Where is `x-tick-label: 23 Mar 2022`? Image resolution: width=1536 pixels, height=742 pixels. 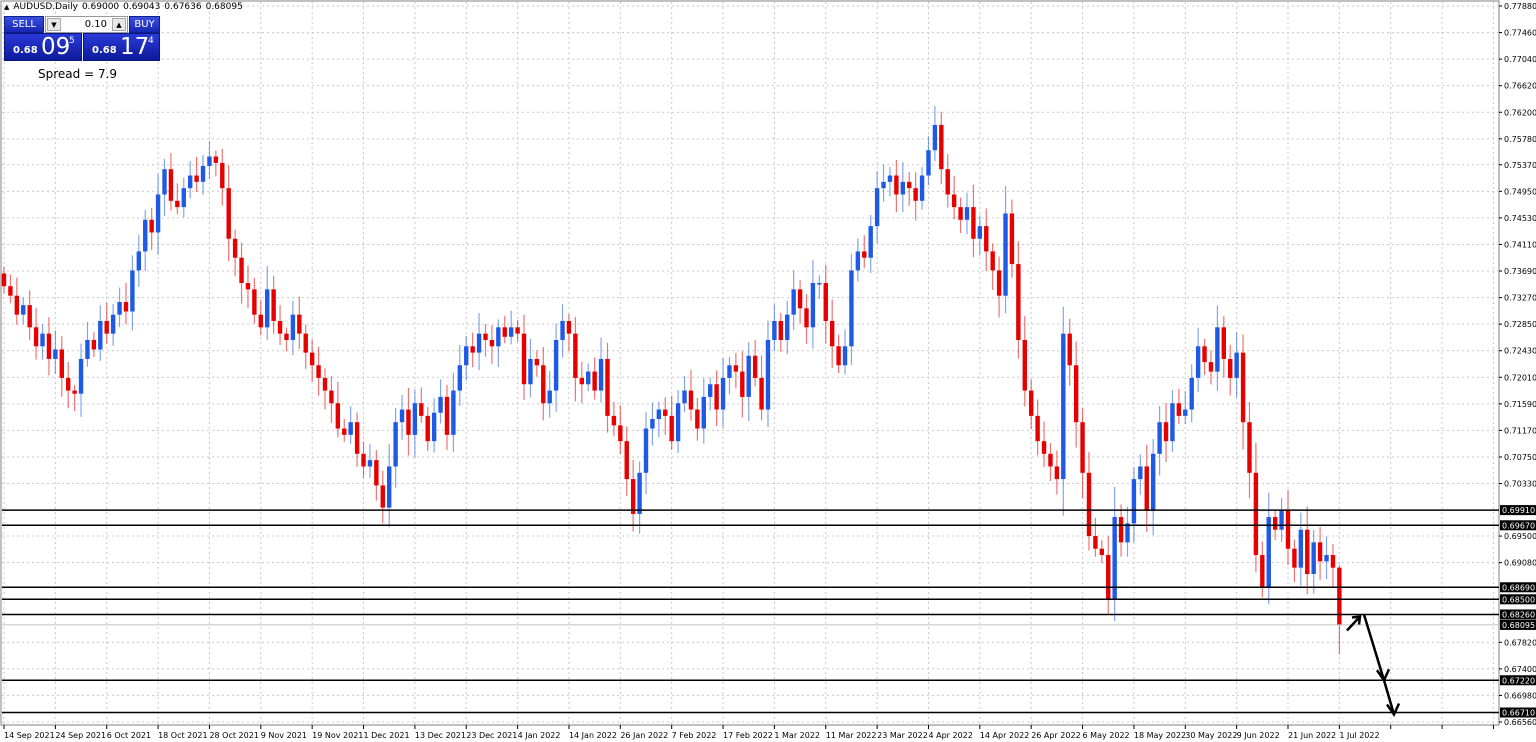 x-tick-label: 23 Mar 2022 is located at coordinates (902, 735).